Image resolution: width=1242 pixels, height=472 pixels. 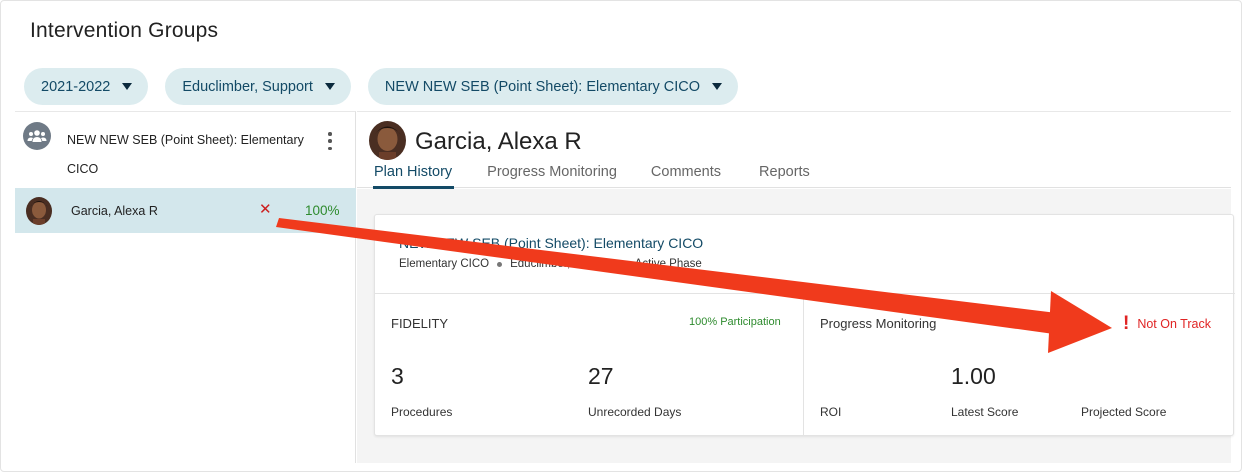 I want to click on school-year-filter: 2021-2022, so click(x=86, y=86).